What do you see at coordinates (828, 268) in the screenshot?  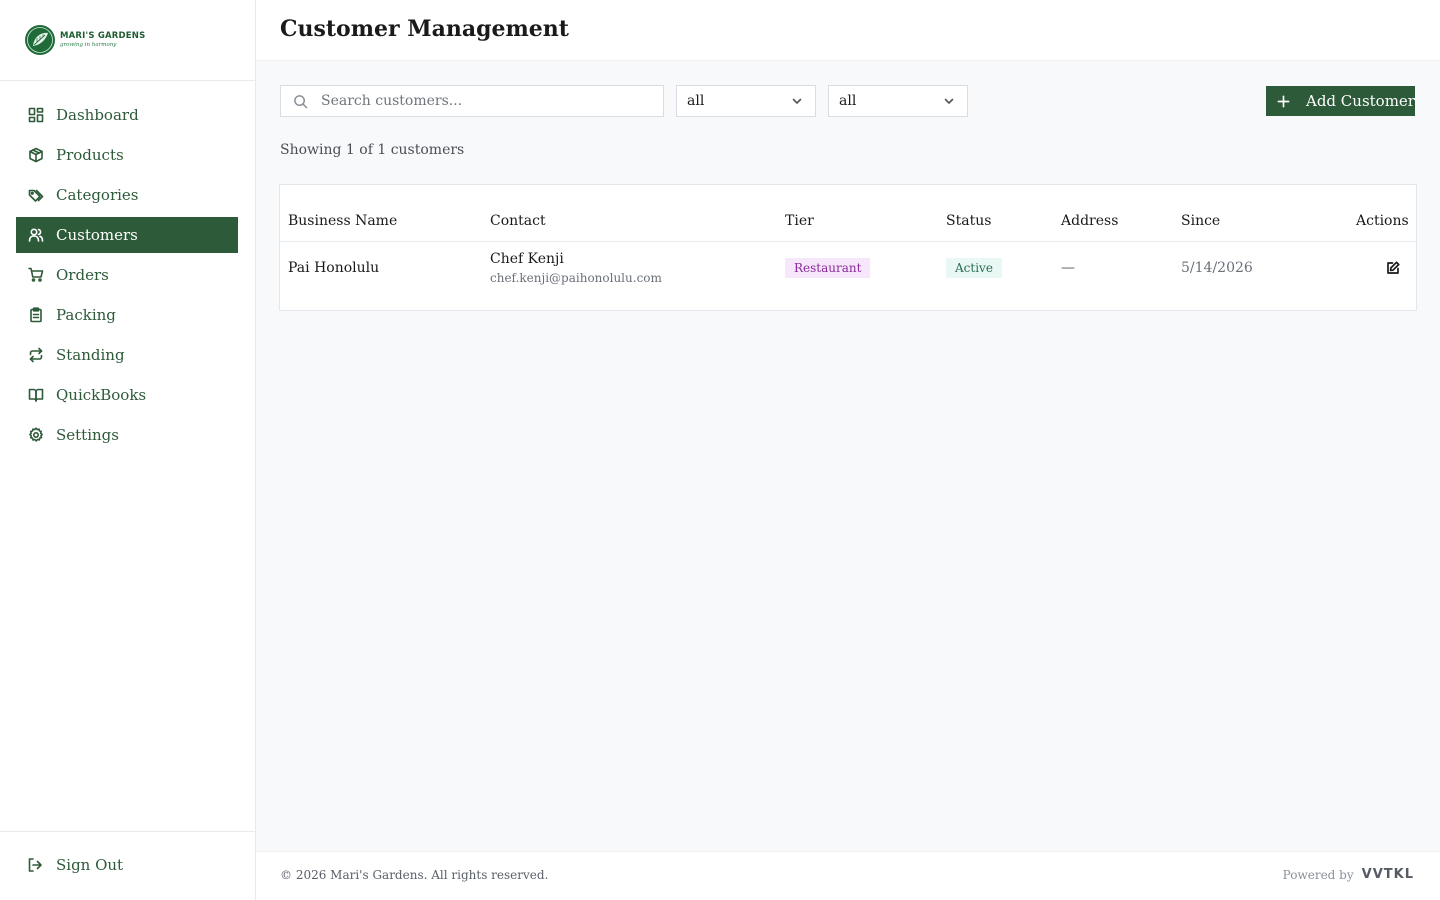 I see `tier-badge: Restaurant` at bounding box center [828, 268].